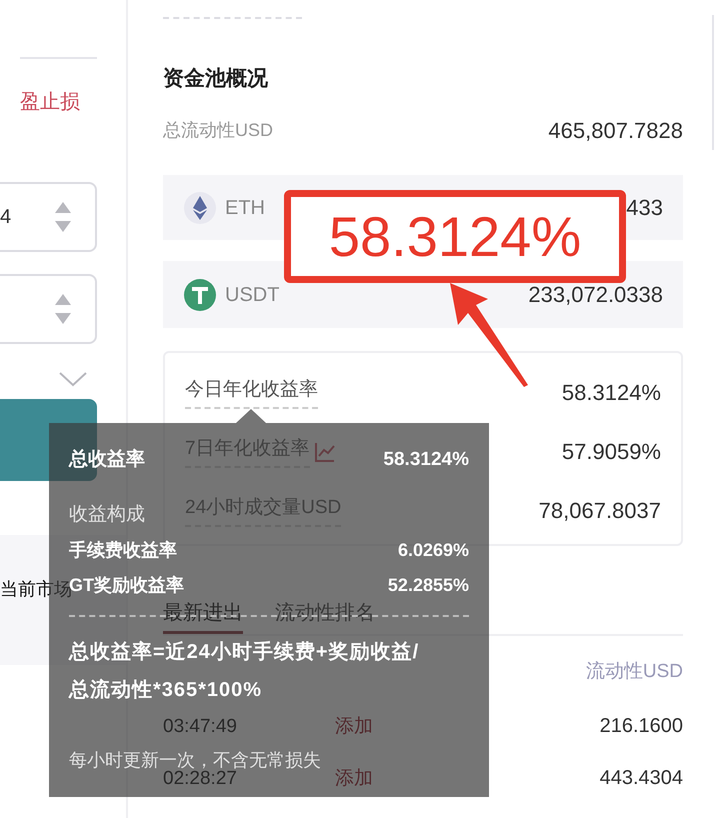 The image size is (722, 818). What do you see at coordinates (641, 726) in the screenshot?
I see `table-cell-text: 216.1600` at bounding box center [641, 726].